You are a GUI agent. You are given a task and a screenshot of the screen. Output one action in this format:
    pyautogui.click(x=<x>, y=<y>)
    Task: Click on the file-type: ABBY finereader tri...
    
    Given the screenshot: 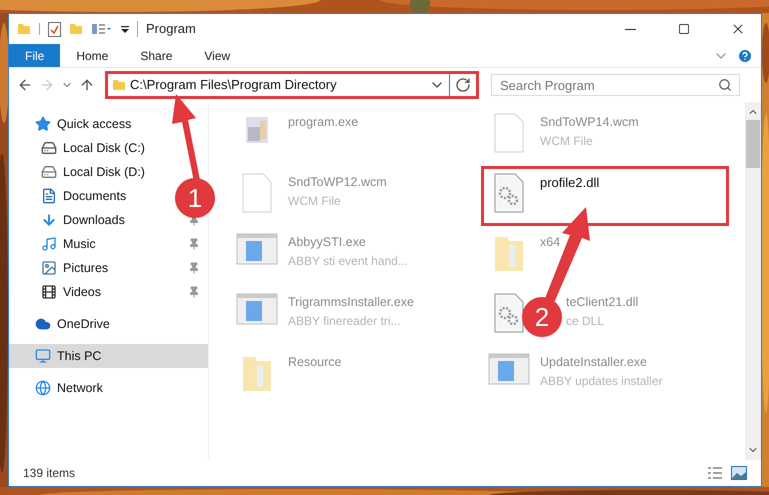 What is the action you would take?
    pyautogui.click(x=345, y=321)
    